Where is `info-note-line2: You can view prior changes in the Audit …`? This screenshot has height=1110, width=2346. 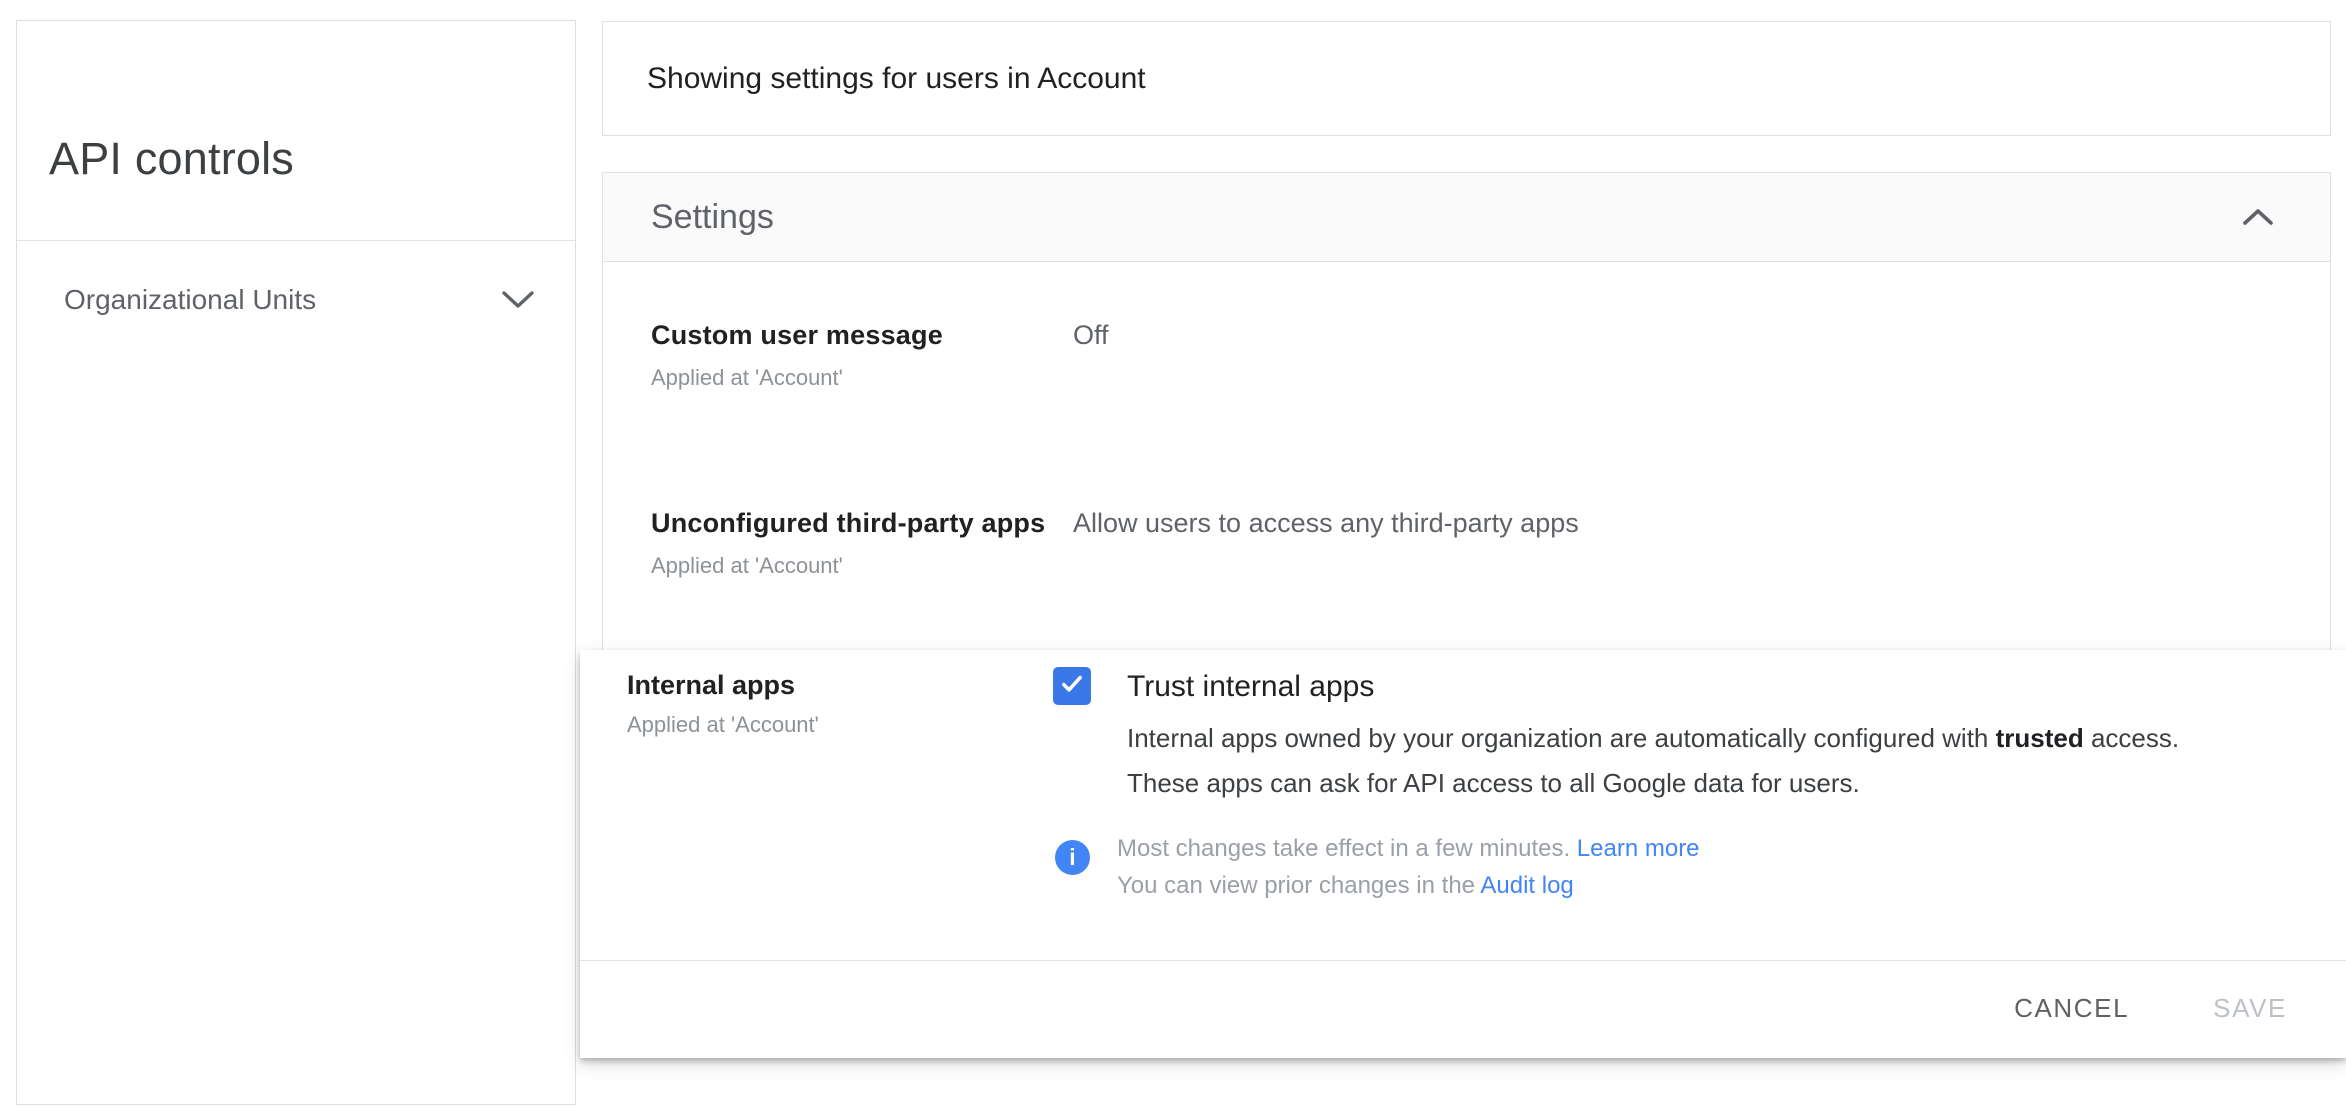
info-note-line2: You can view prior changes in the Audit … is located at coordinates (1408, 885).